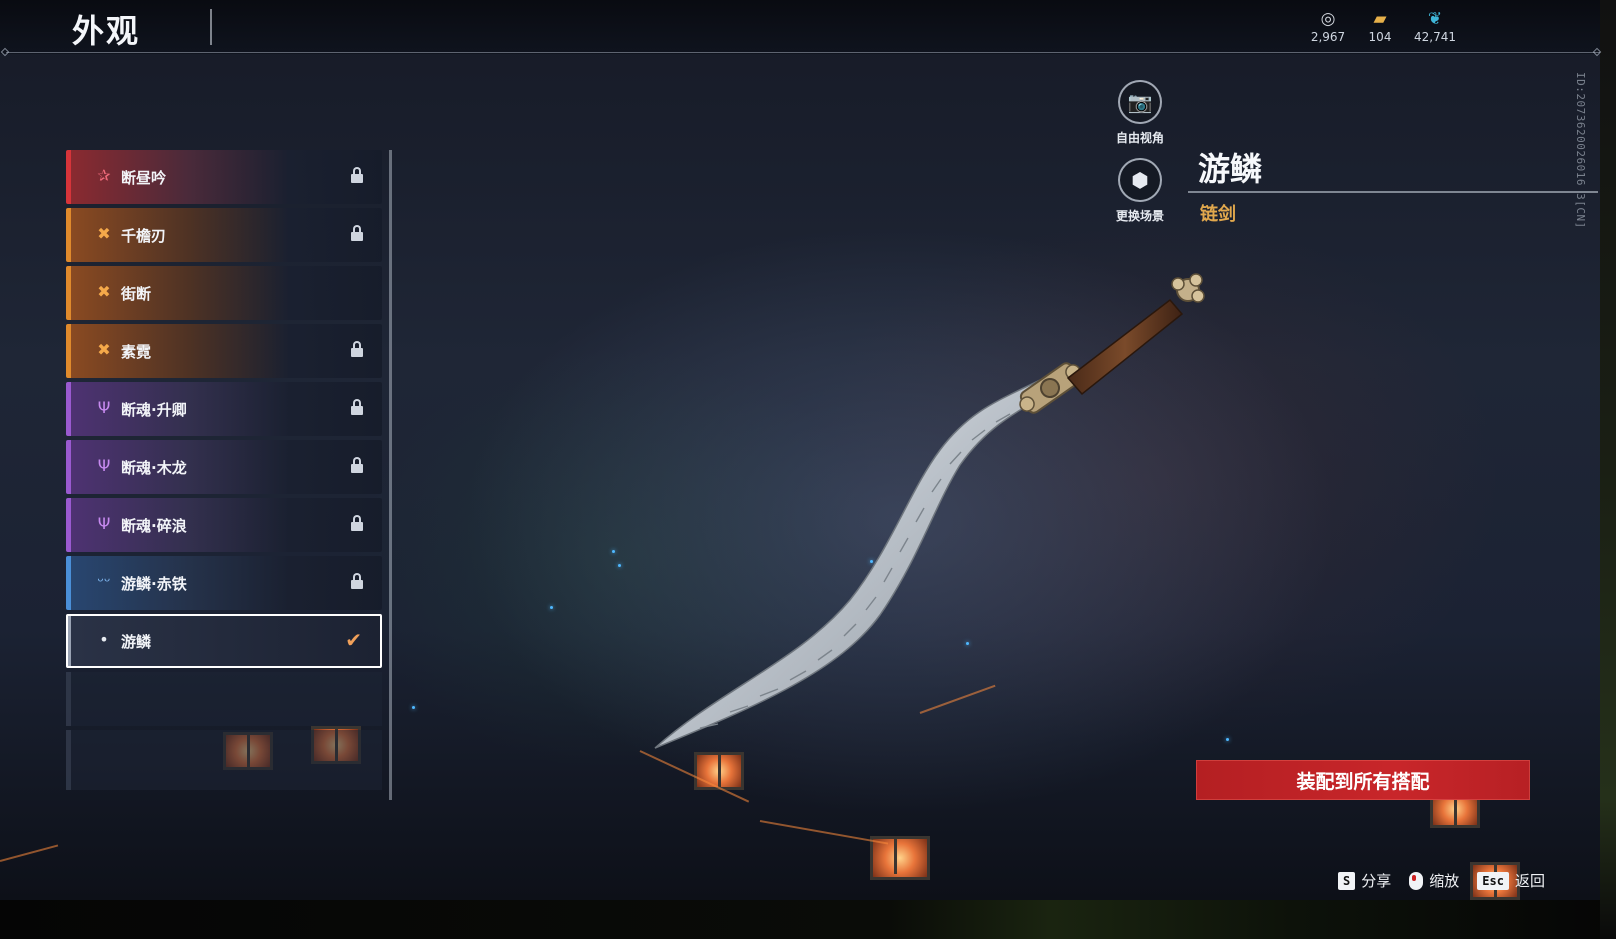 The width and height of the screenshot is (1616, 939). What do you see at coordinates (803, 52) in the screenshot?
I see `header-divider` at bounding box center [803, 52].